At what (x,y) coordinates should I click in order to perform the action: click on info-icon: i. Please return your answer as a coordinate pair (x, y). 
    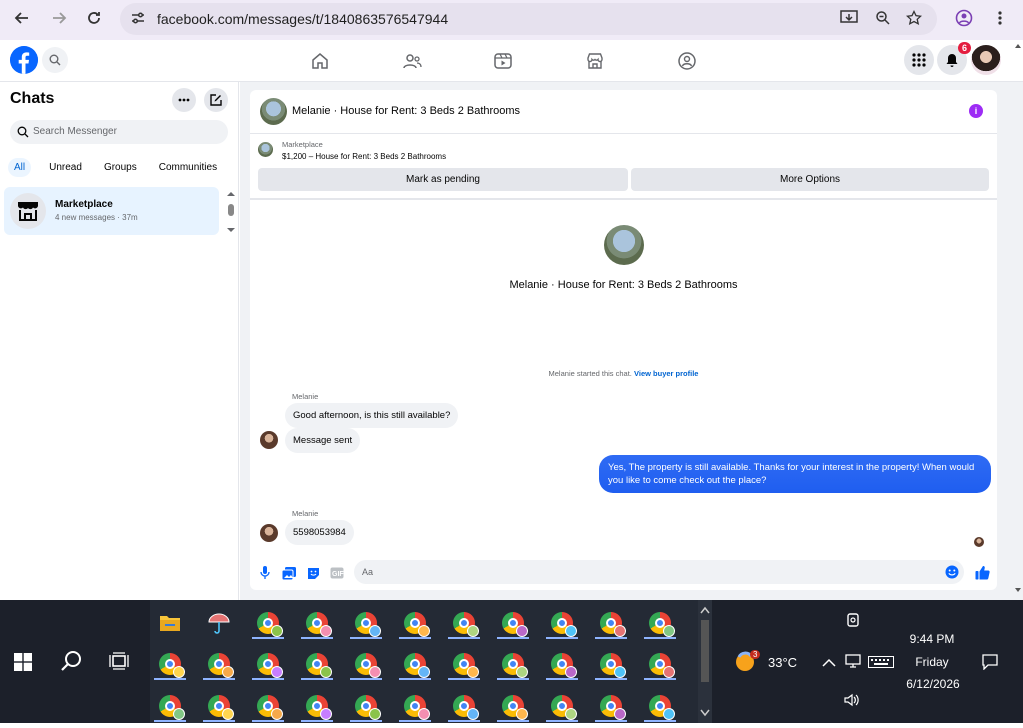
    Looking at the image, I should click on (976, 111).